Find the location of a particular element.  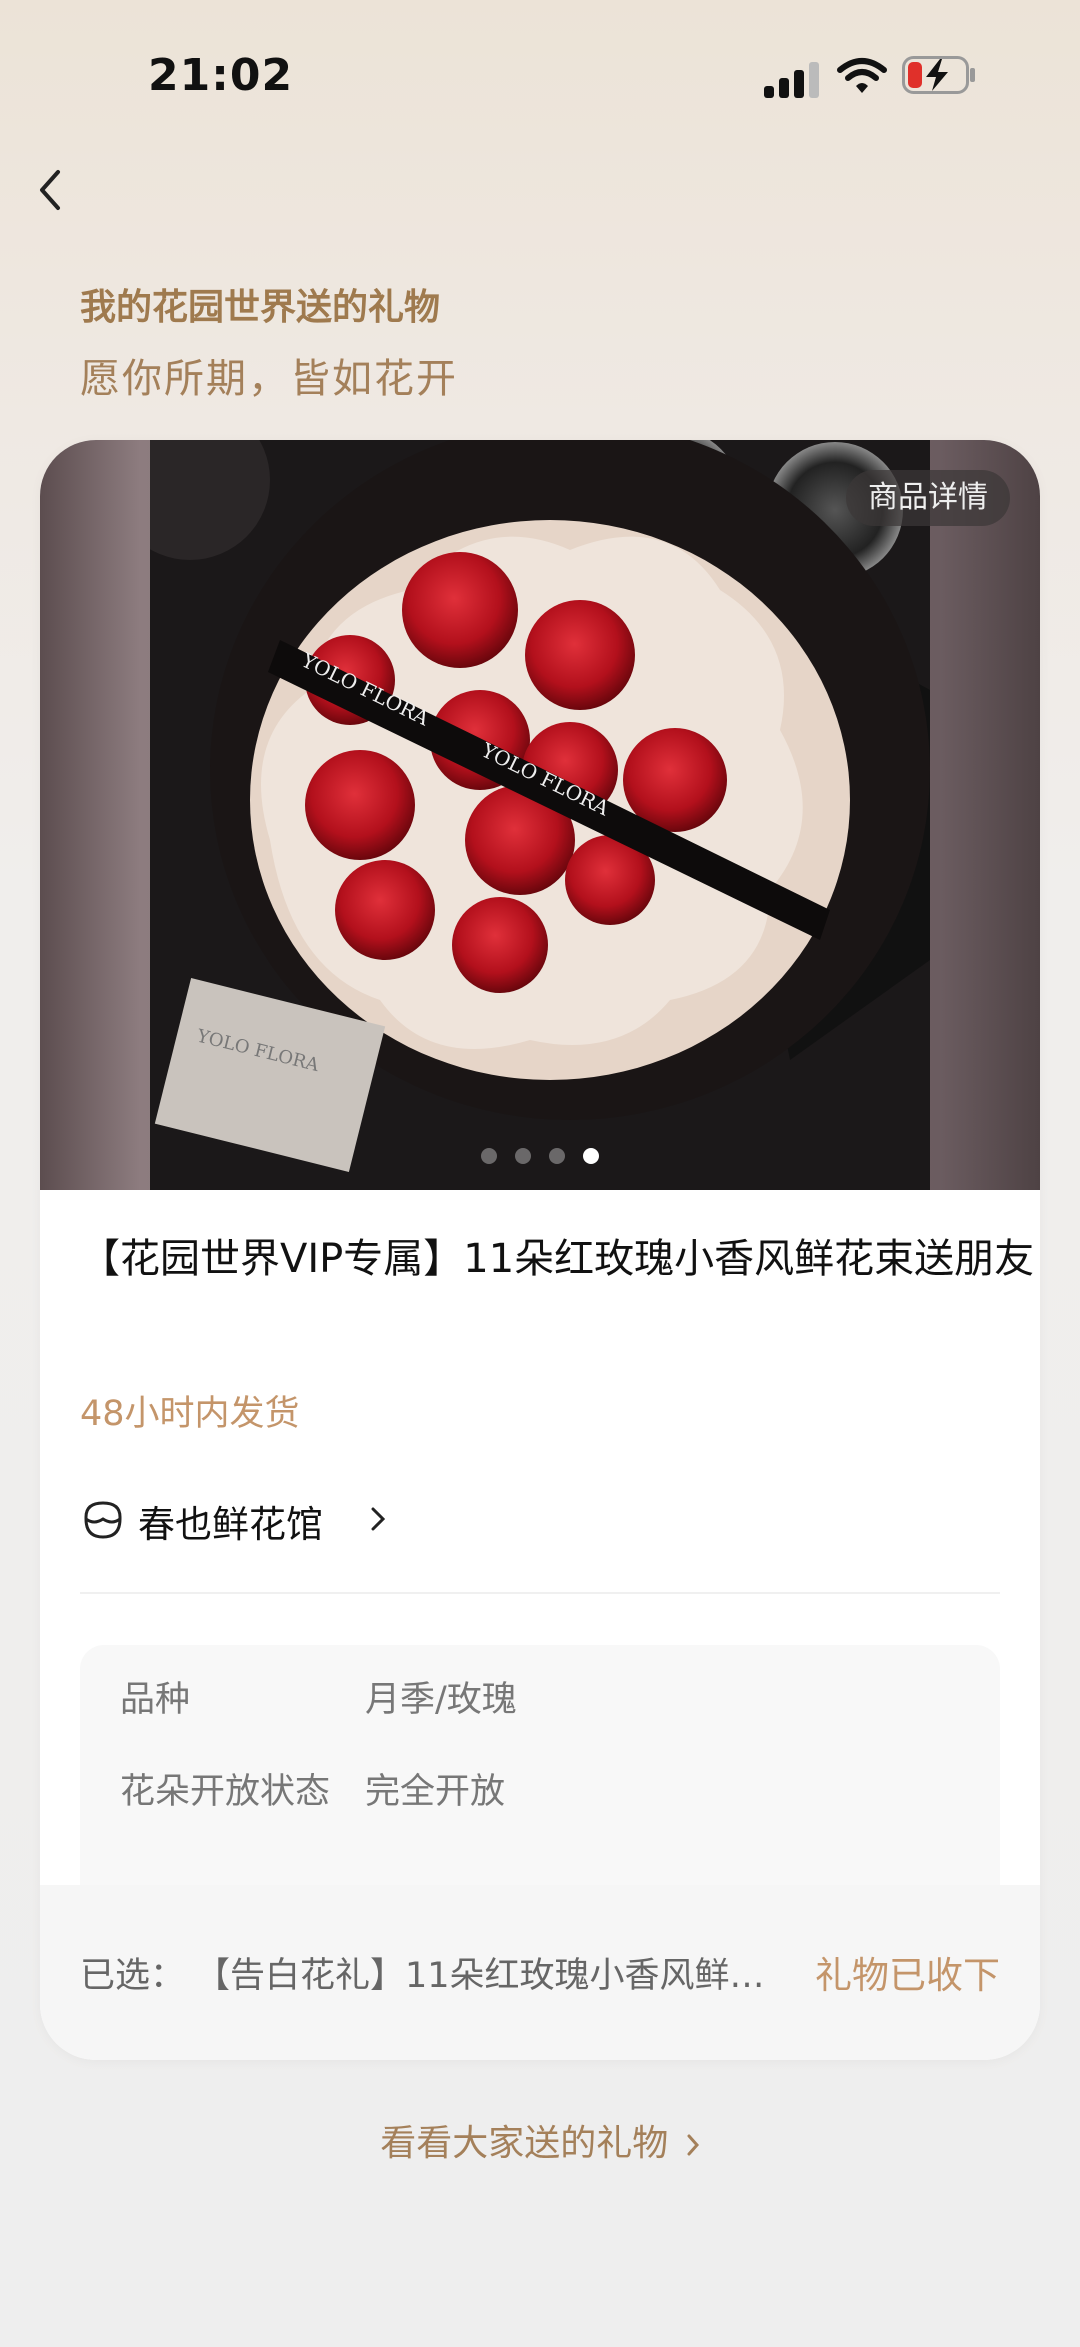

carousel-dot-active is located at coordinates (591, 1156).